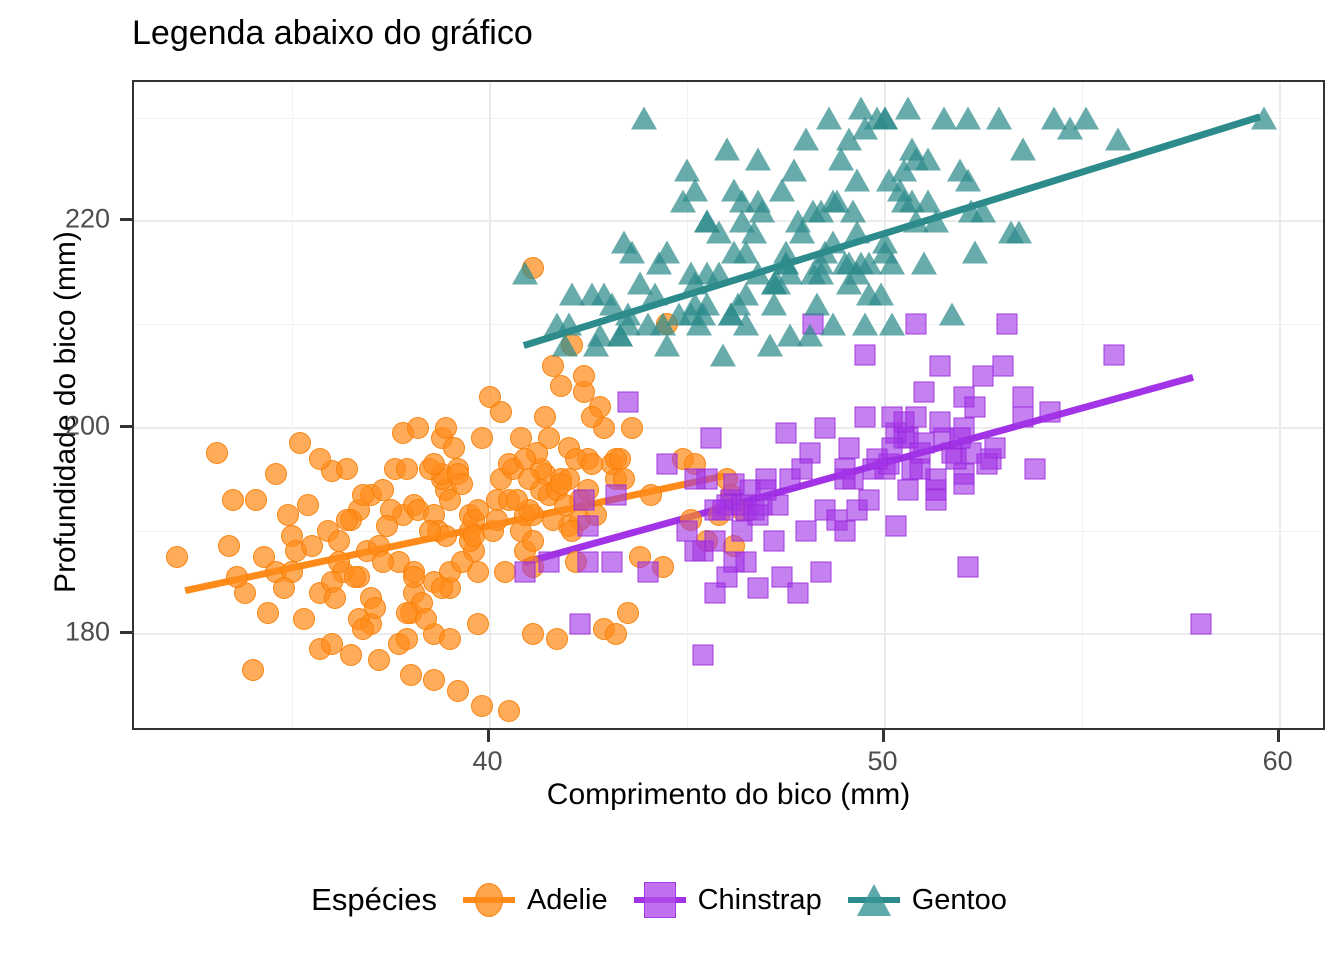 This screenshot has width=1344, height=960. Describe the element at coordinates (292, 405) in the screenshot. I see `gridline-vertical-minor` at that location.